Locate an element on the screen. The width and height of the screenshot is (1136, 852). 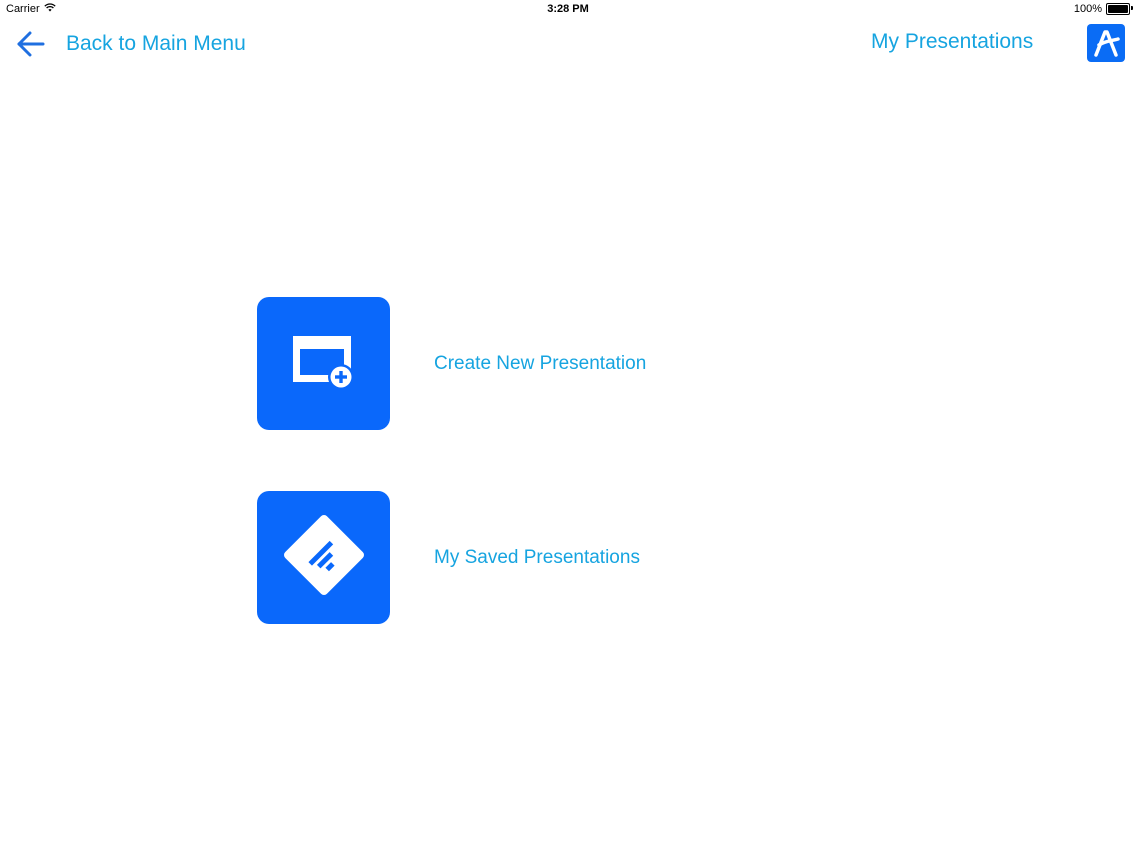
create-presentation-tile is located at coordinates (323, 363).